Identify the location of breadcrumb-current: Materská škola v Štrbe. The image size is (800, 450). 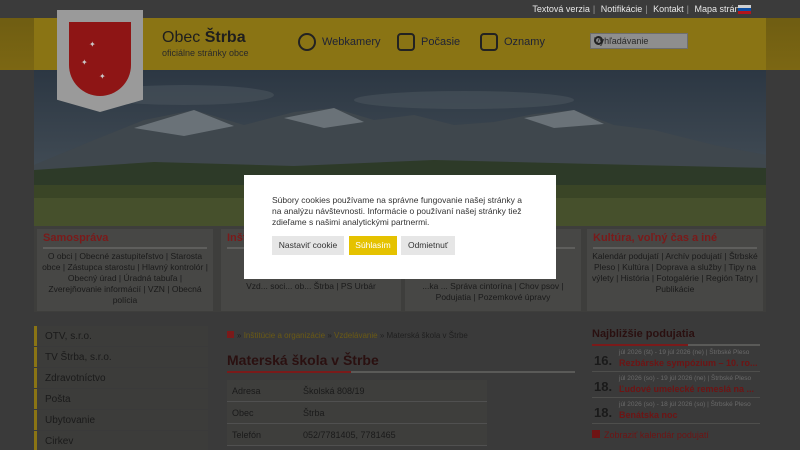
(427, 335).